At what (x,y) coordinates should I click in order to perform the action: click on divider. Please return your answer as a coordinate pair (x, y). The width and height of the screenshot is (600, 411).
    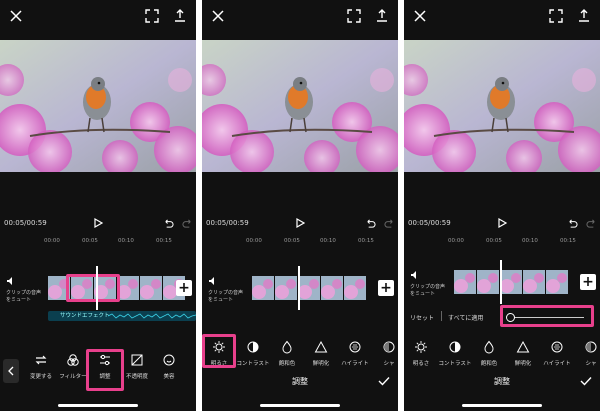
    Looking at the image, I should click on (441, 316).